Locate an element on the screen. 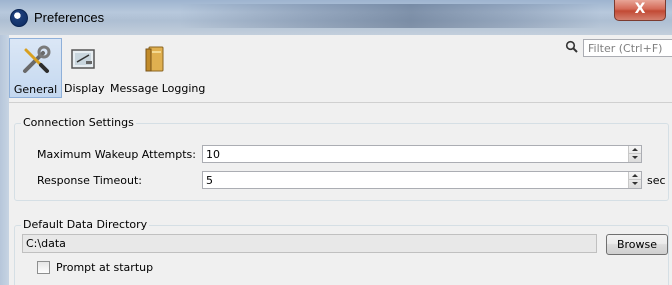 Image resolution: width=672 pixels, height=285 pixels. toolbar-item-general: General is located at coordinates (35, 68).